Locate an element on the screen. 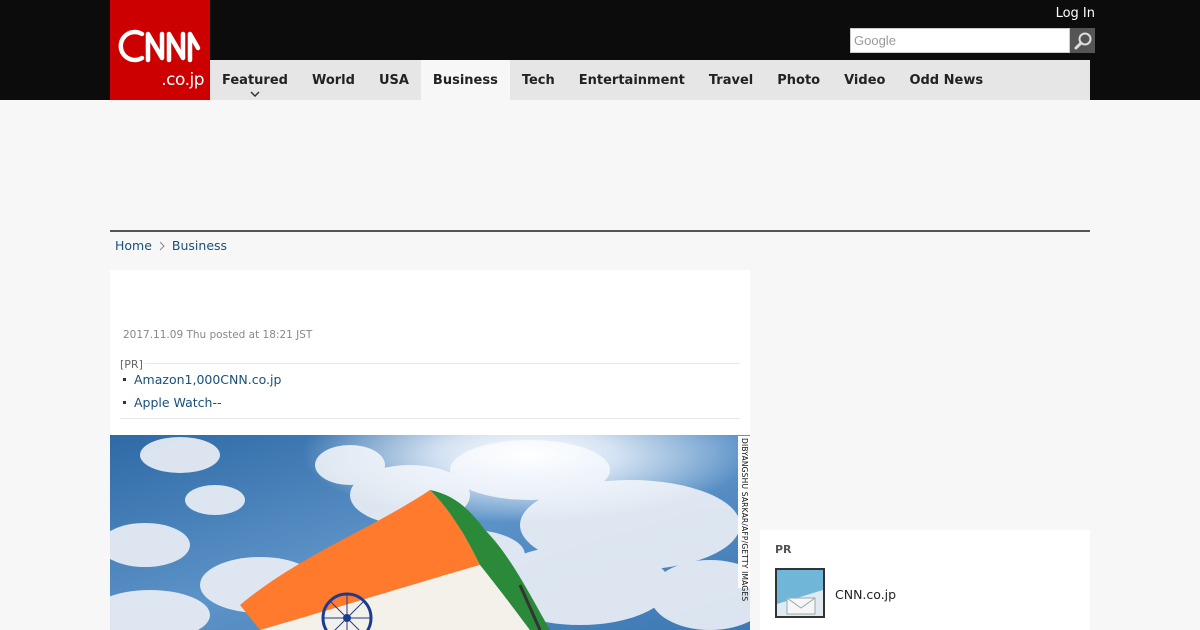  nav-item-label: Business is located at coordinates (465, 80).